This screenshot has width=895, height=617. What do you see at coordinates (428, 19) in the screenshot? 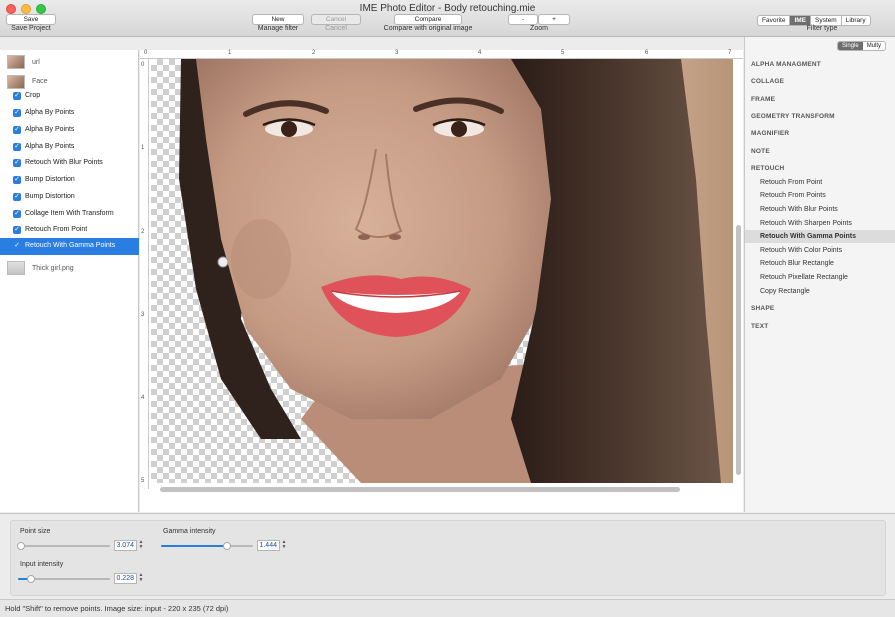
I see `compare-button: Compare` at bounding box center [428, 19].